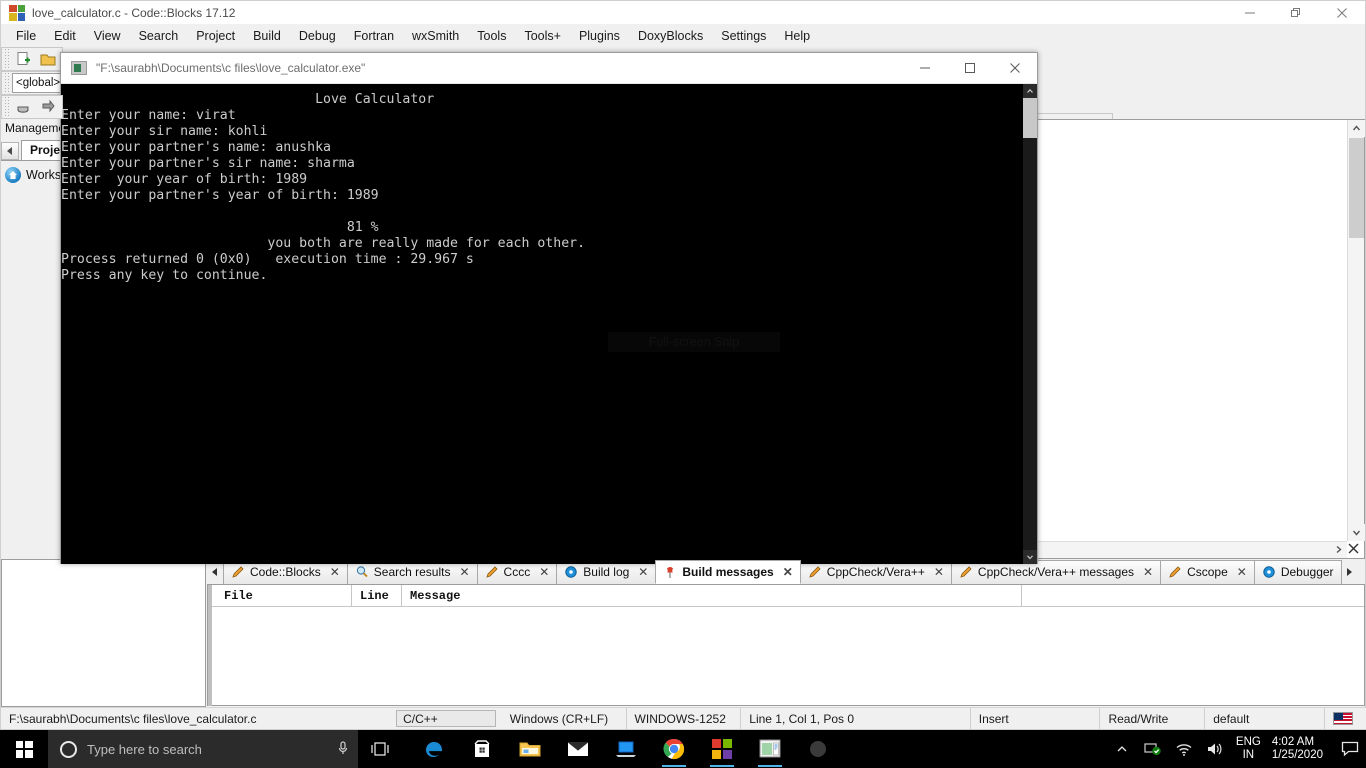 Image resolution: width=1366 pixels, height=768 pixels. I want to click on editor-vertical-scrollbar, so click(1356, 330).